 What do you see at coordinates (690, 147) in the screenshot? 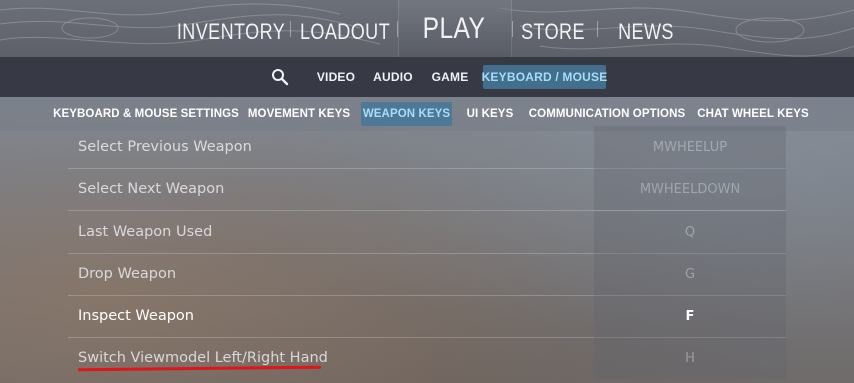
I see `key-binding-button: MWHEELUP` at bounding box center [690, 147].